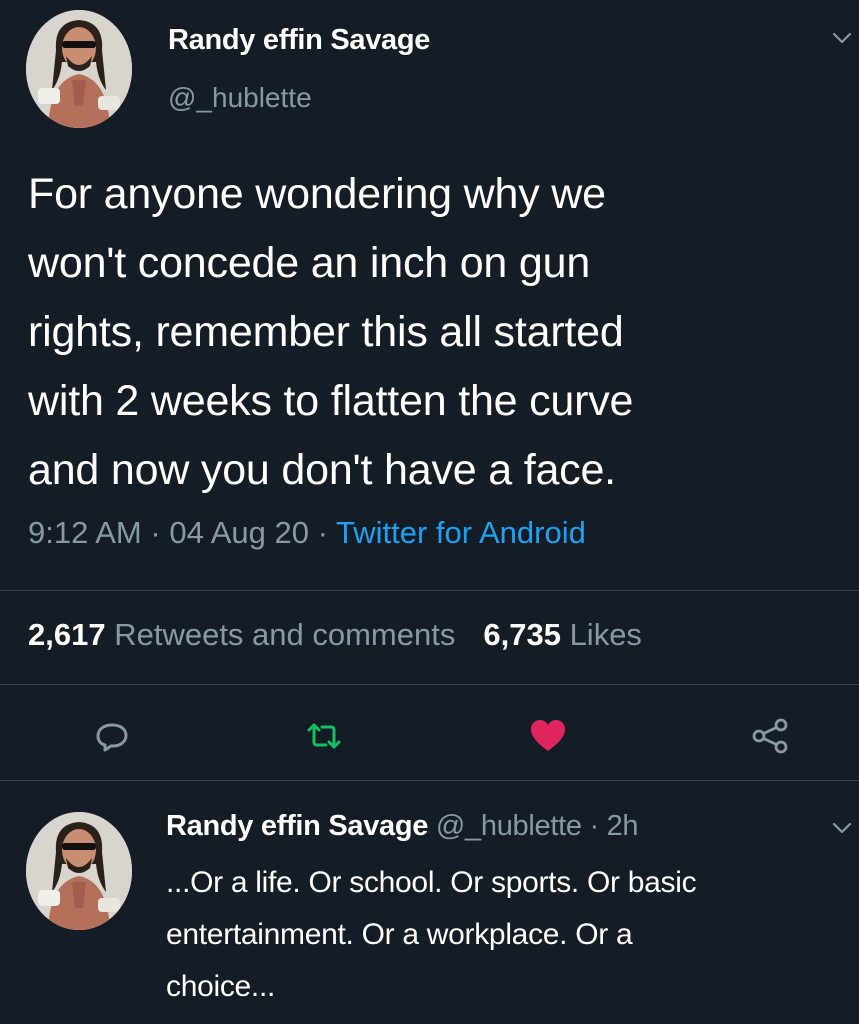  What do you see at coordinates (326, 332) in the screenshot?
I see `tweet-text-line: rights, remember this all started` at bounding box center [326, 332].